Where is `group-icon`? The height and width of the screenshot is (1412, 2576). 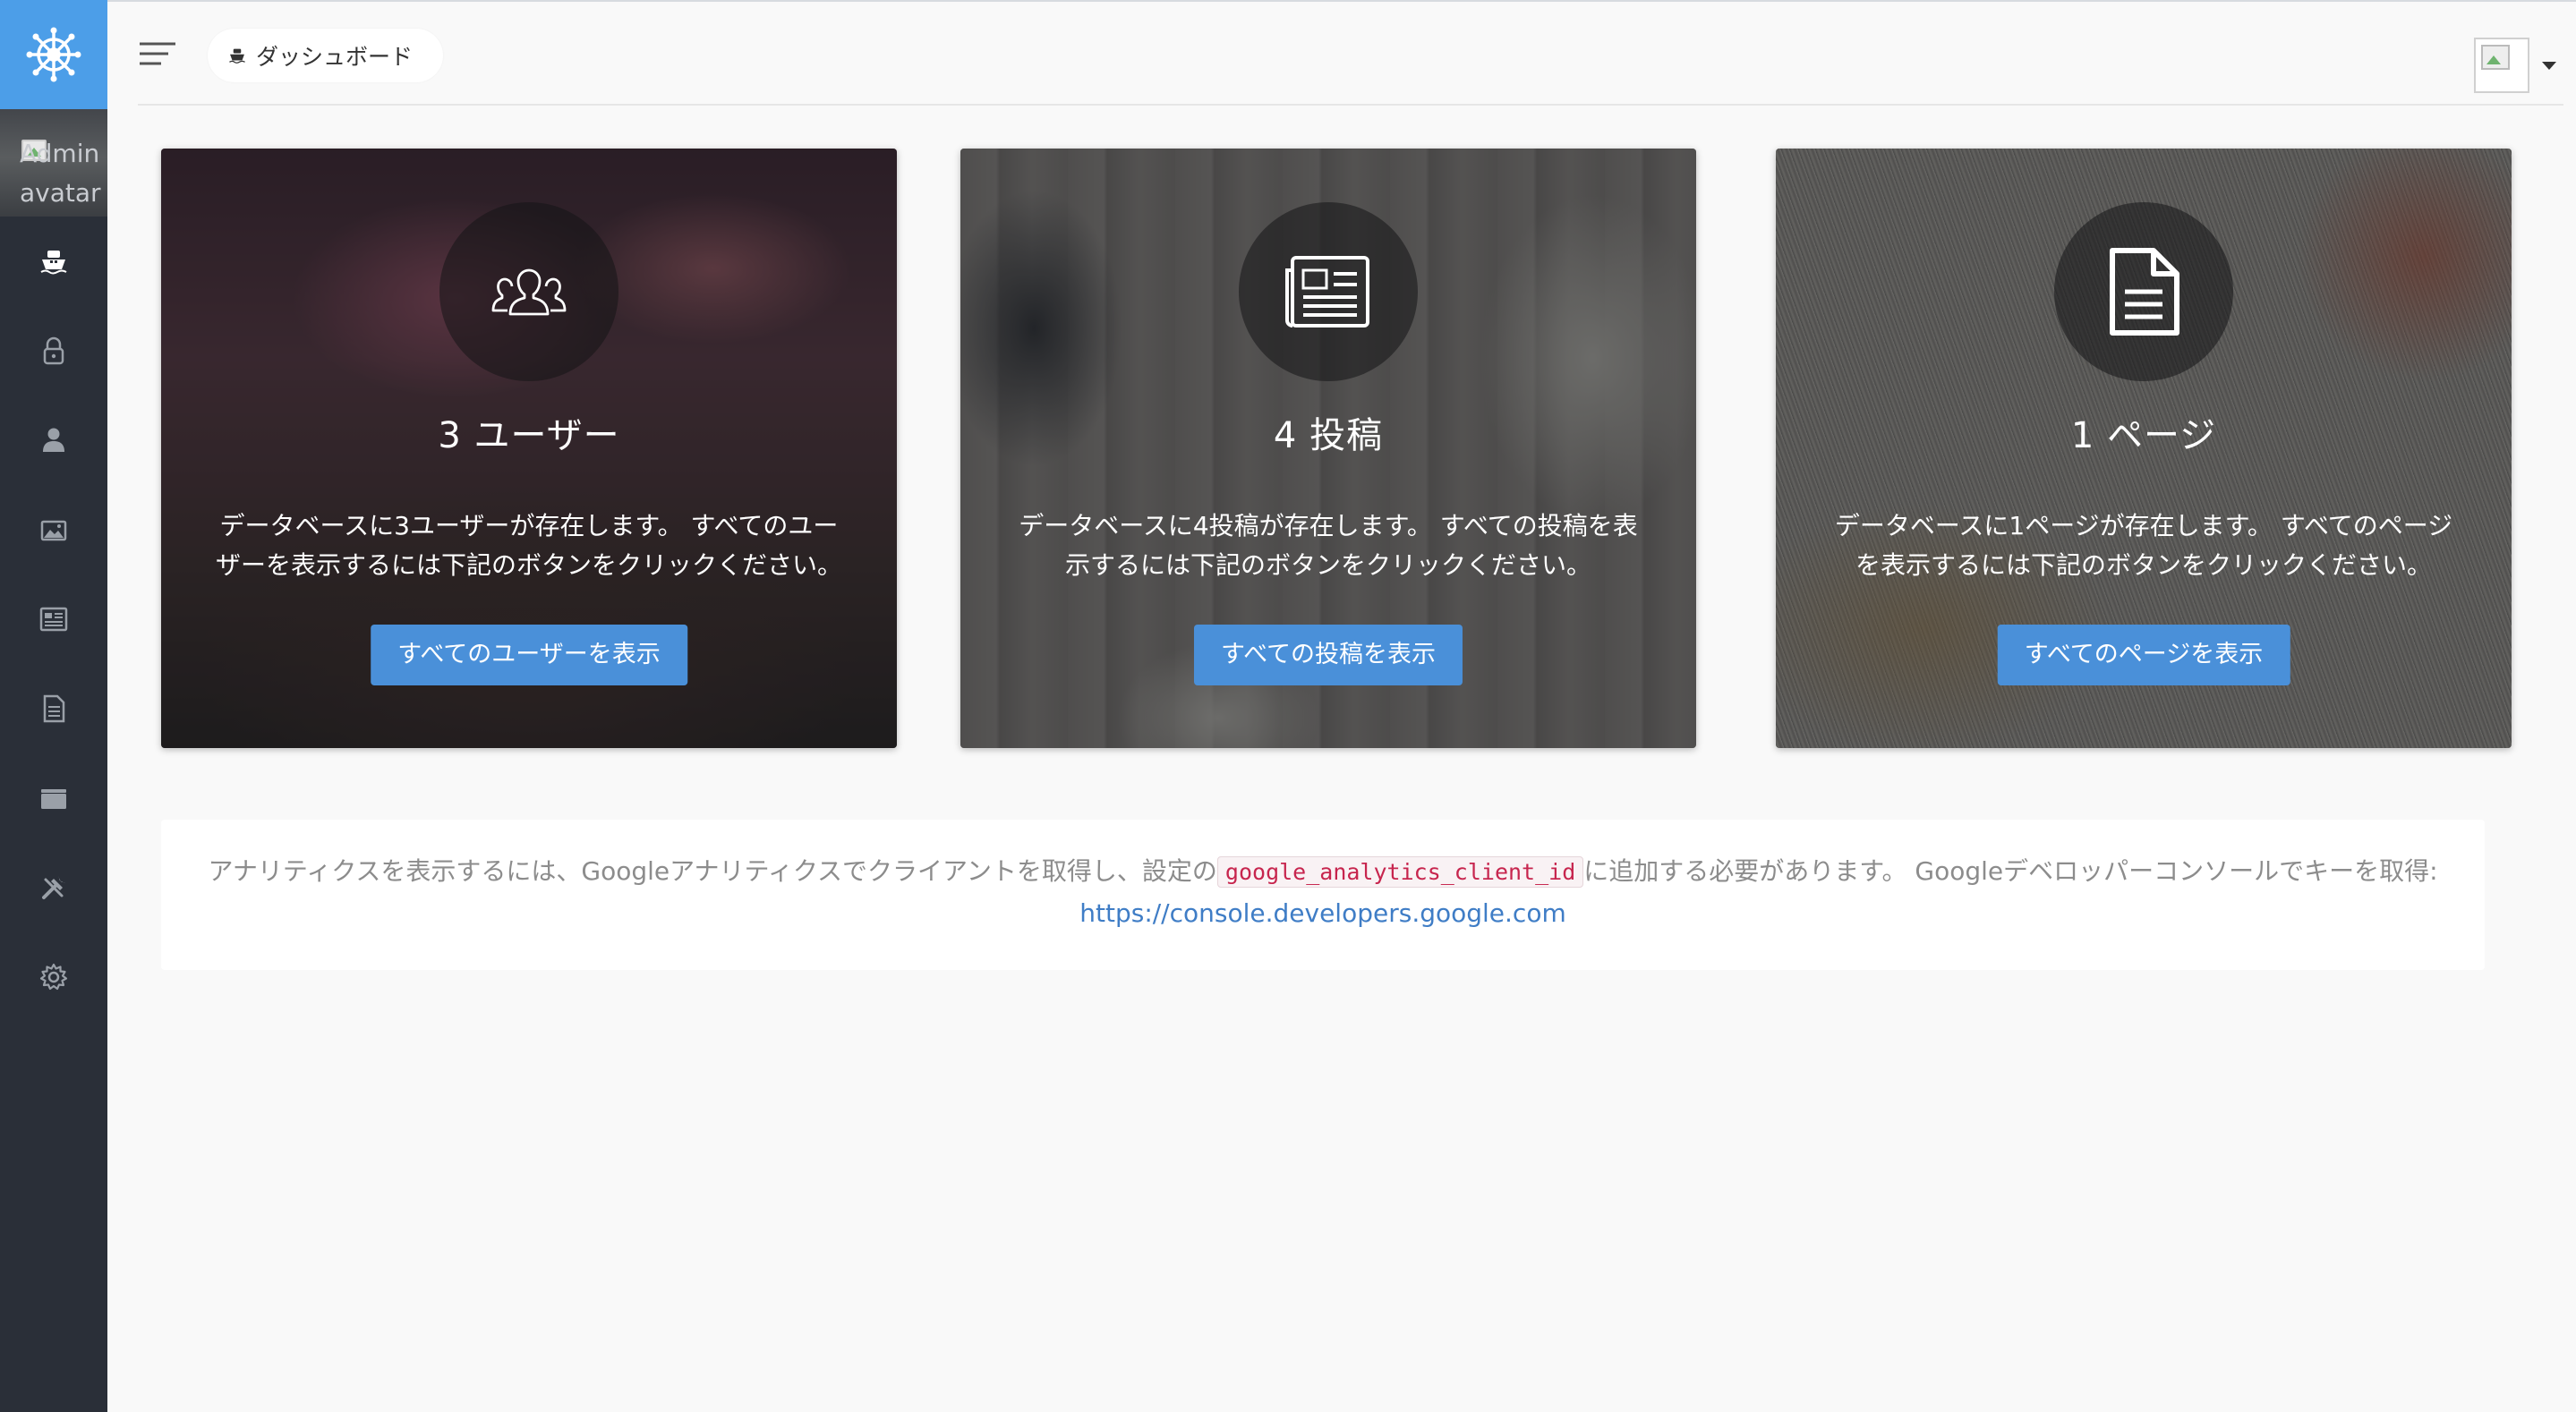
group-icon is located at coordinates (529, 292).